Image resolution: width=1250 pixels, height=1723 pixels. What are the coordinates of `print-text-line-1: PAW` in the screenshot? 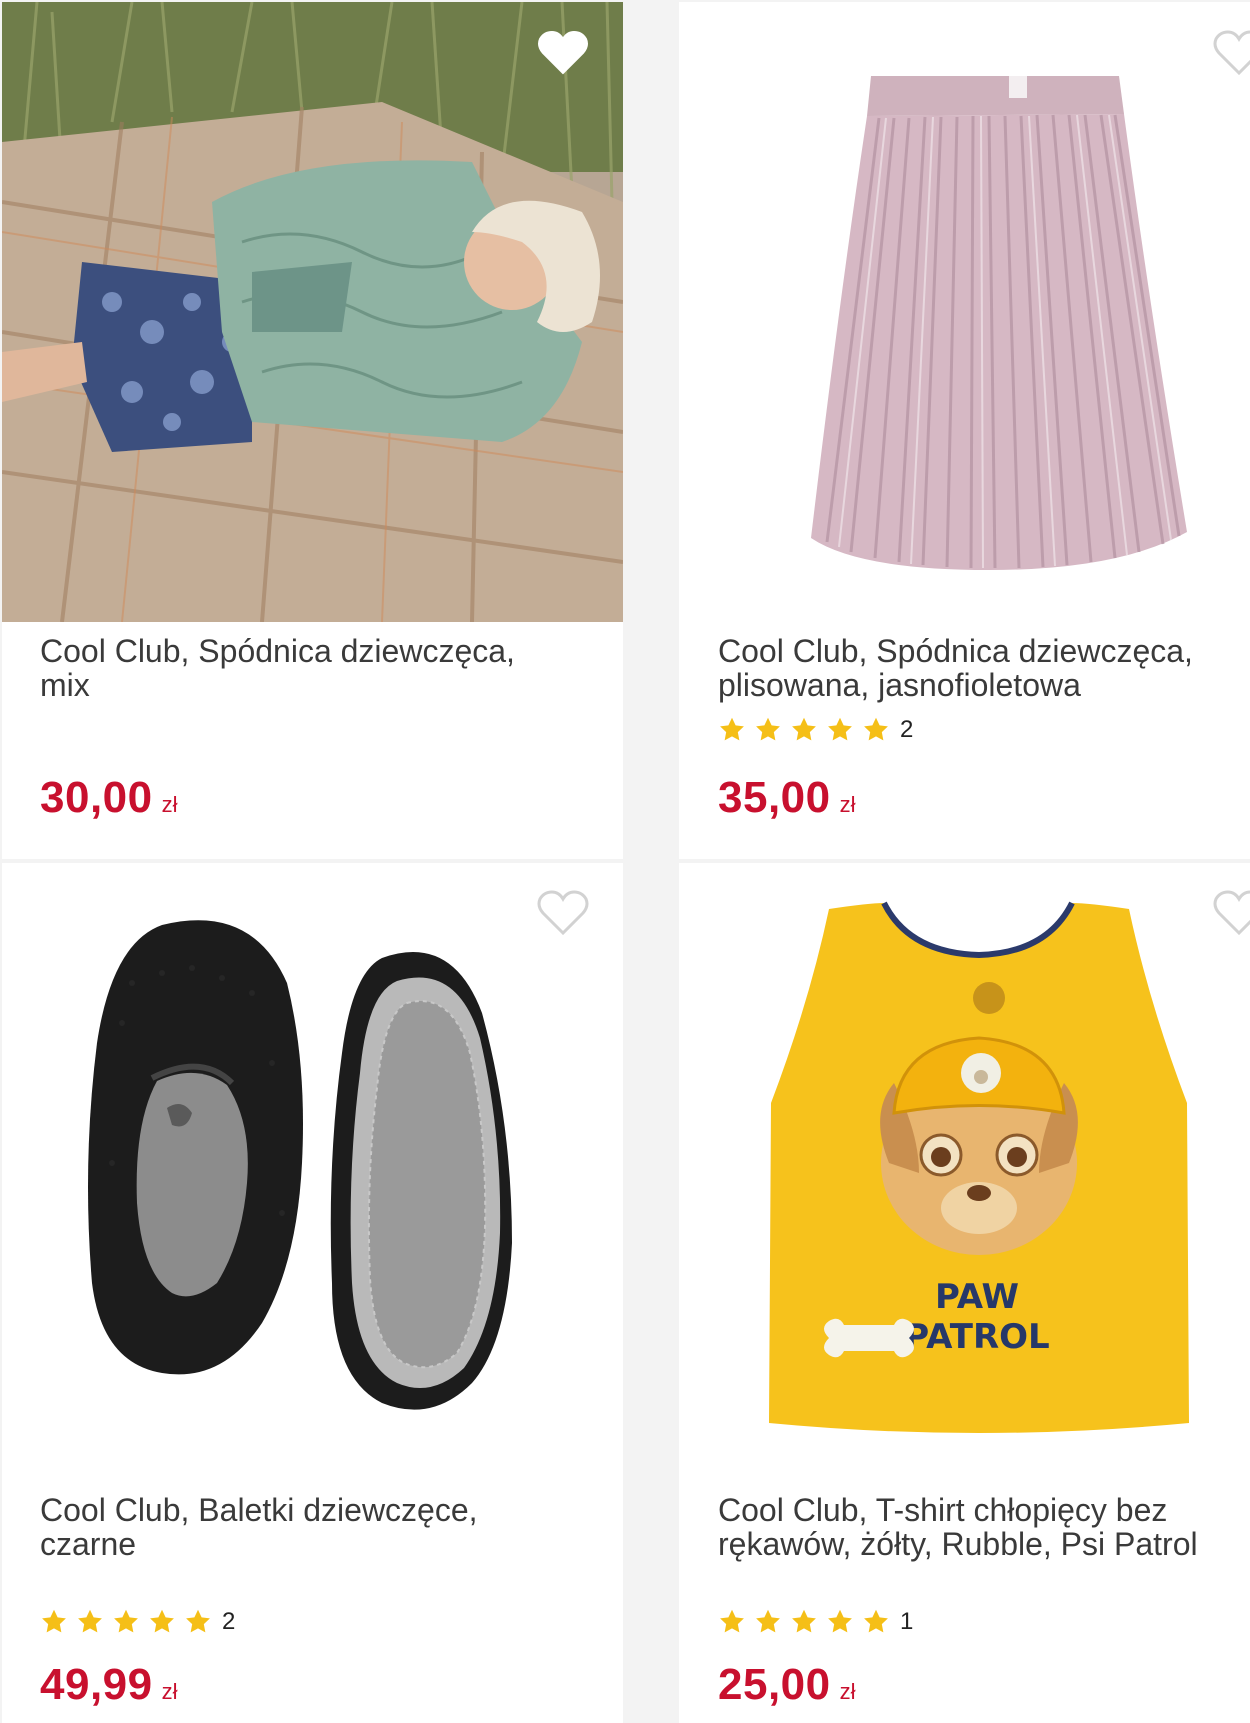 It's located at (977, 1297).